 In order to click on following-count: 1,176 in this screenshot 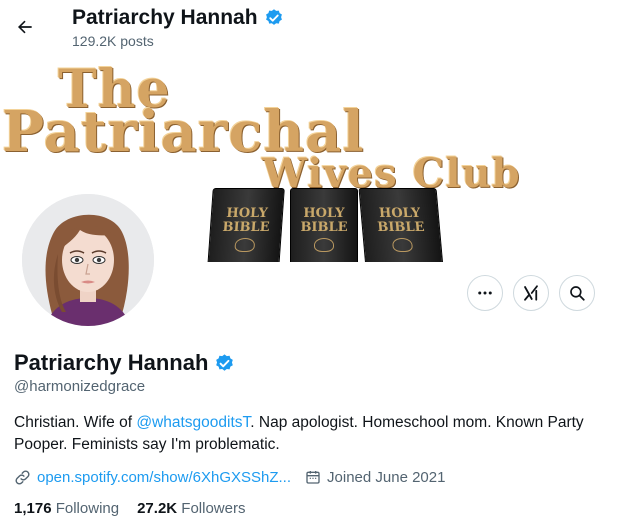, I will do `click(33, 508)`.